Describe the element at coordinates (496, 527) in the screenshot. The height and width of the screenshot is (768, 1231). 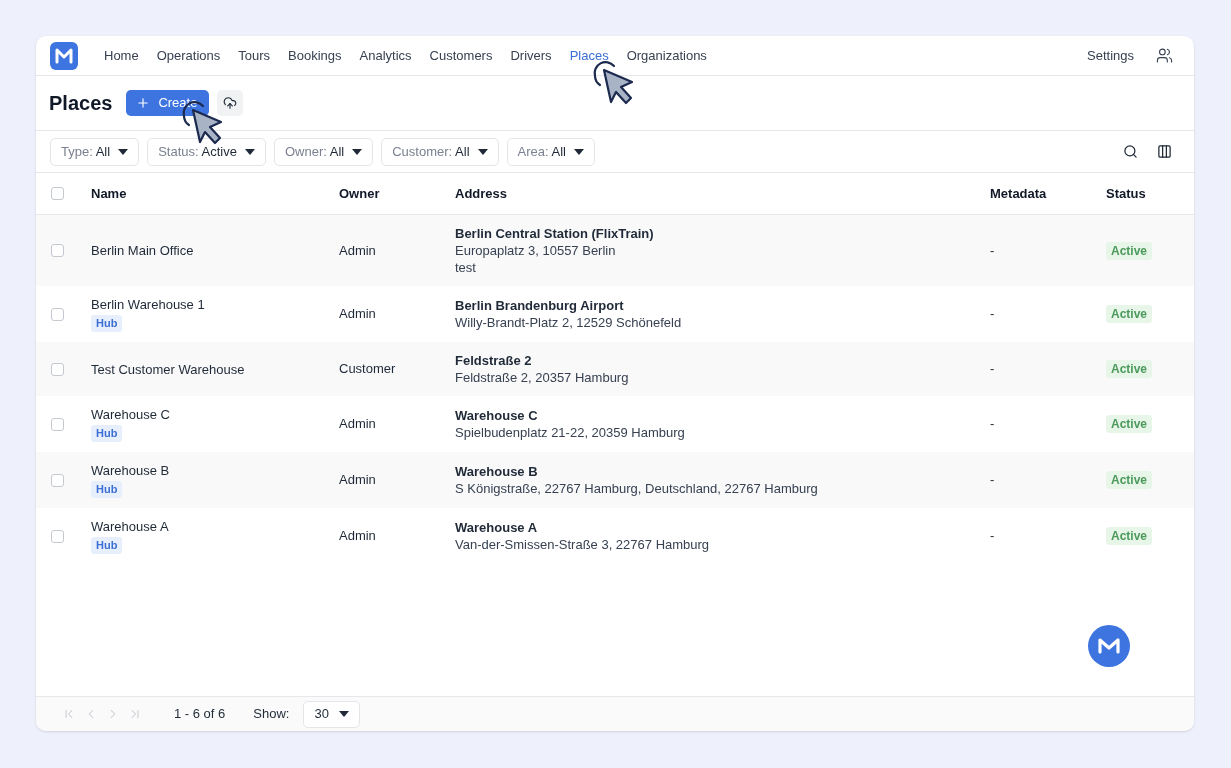
I see `address-title: Warehouse A` at that location.